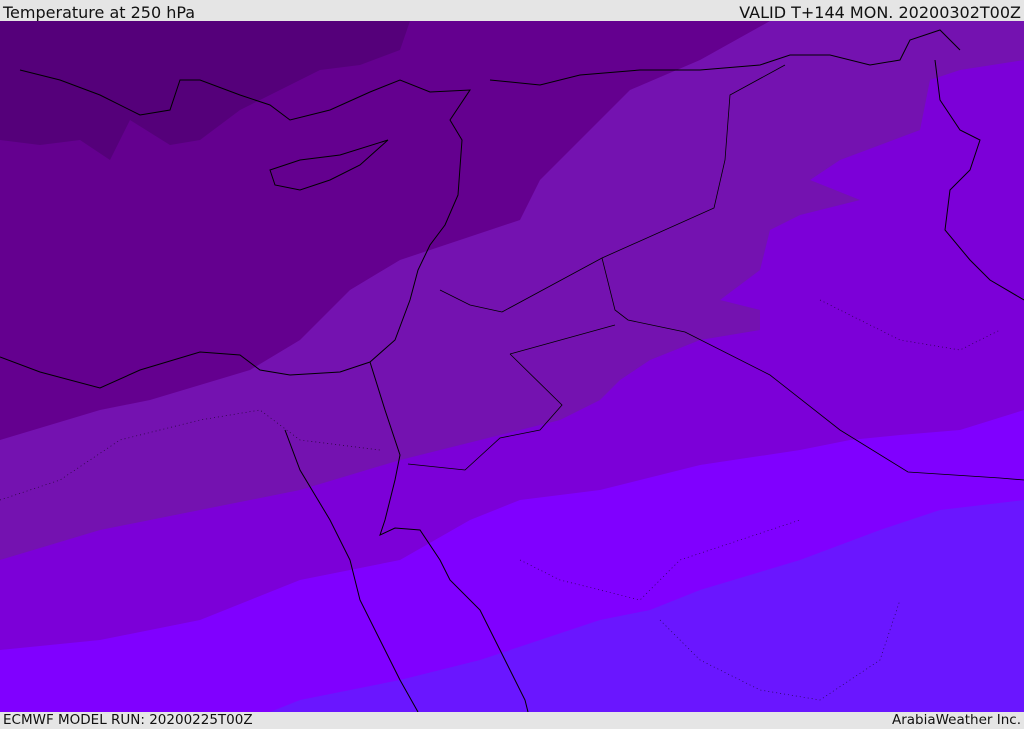  What do you see at coordinates (99, 12) in the screenshot?
I see `map-title: Temperature at 250 hPa` at bounding box center [99, 12].